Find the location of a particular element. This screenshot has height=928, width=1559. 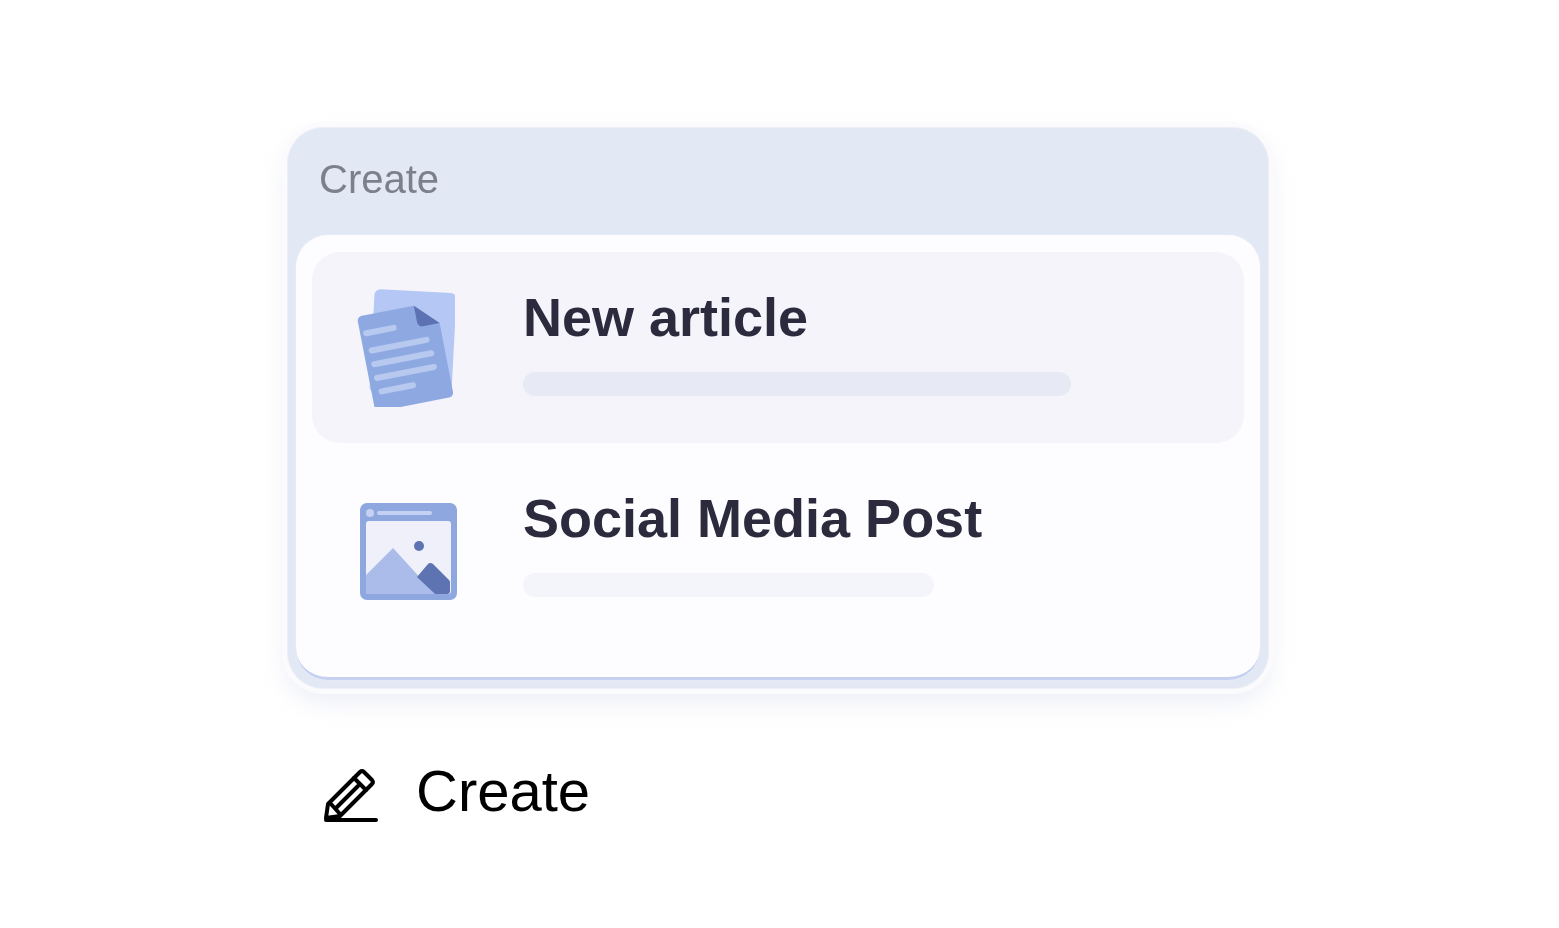

menu-header: Create is located at coordinates (379, 179).